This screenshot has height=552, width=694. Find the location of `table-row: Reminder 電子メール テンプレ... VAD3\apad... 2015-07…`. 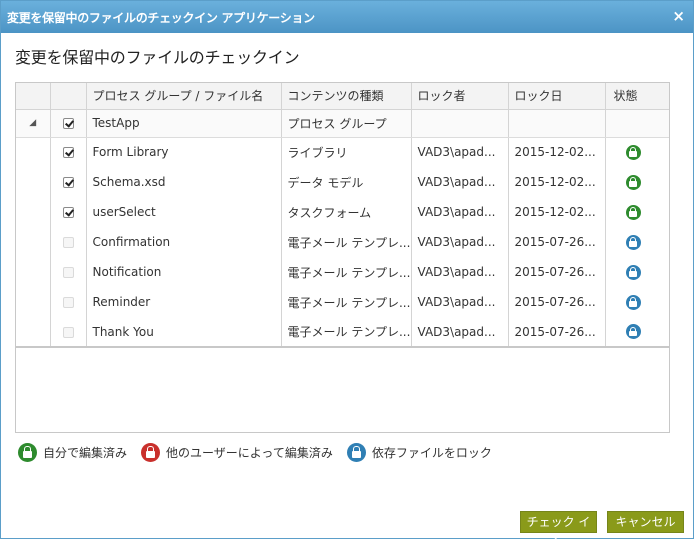

table-row: Reminder 電子メール テンプレ... VAD3\apad... 2015-07… is located at coordinates (342, 302).